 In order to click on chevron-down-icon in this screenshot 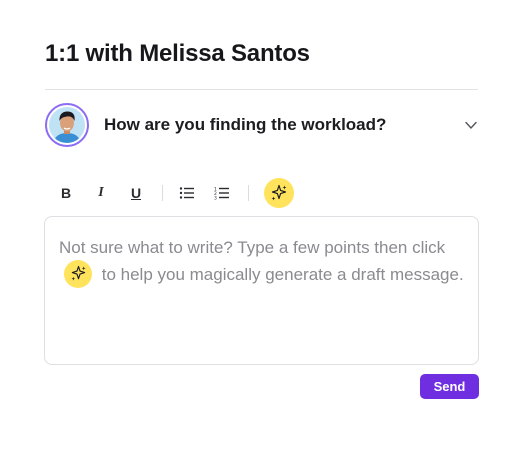, I will do `click(471, 125)`.